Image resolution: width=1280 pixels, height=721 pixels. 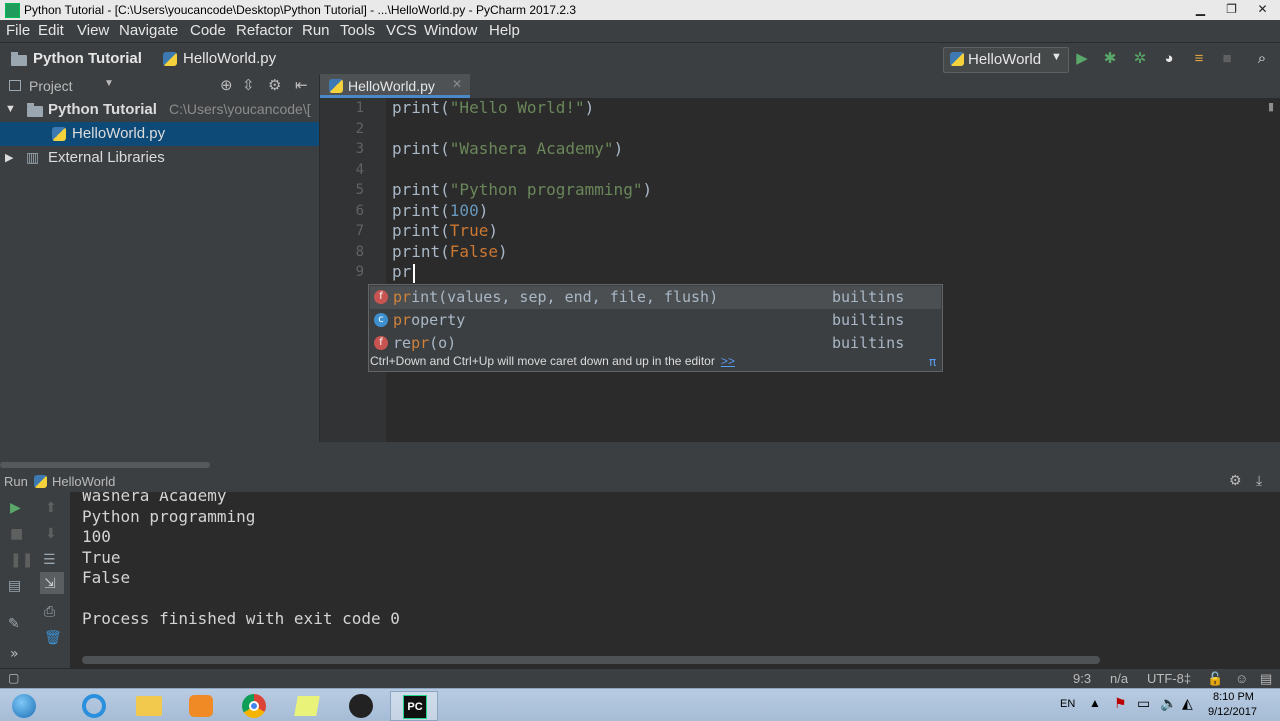 I want to click on network-icon: ◭, so click(x=1187, y=703).